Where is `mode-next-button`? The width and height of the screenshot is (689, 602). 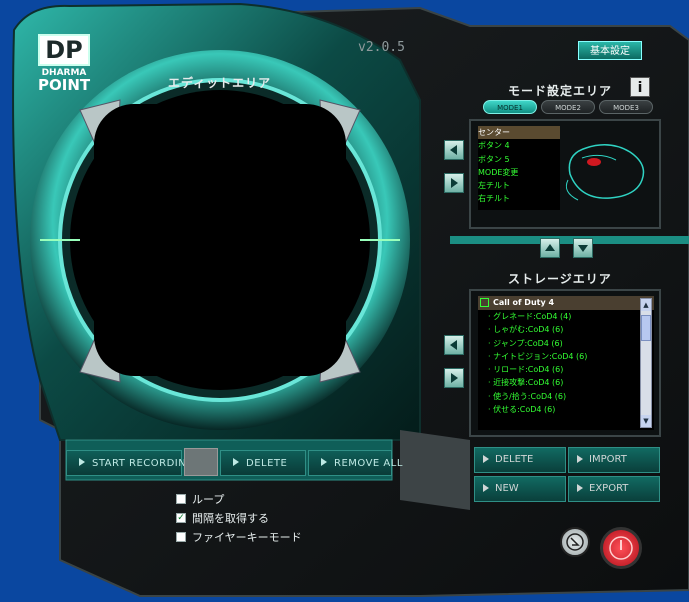
mode-next-button is located at coordinates (454, 183).